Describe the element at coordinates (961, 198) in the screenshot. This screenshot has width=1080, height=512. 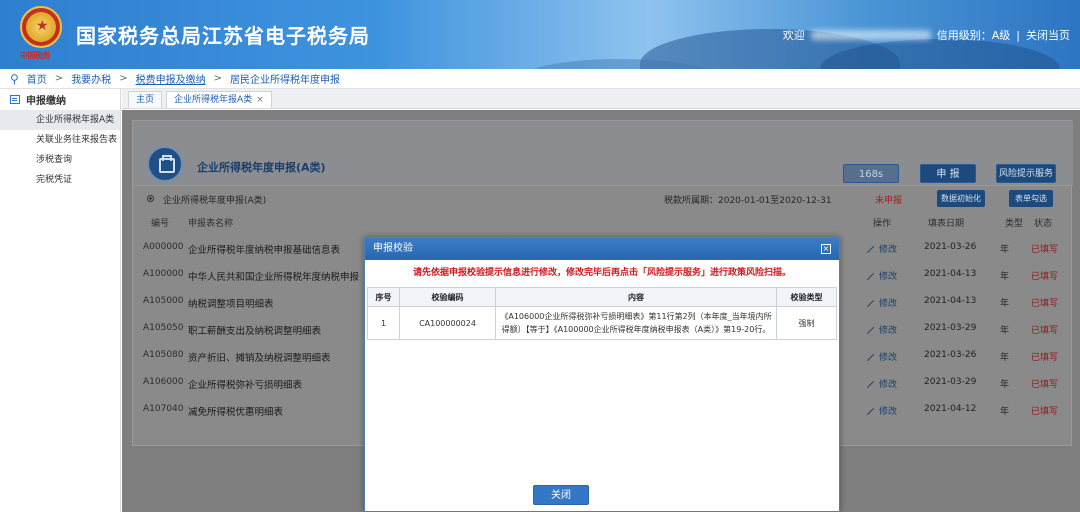
I see `data-init-button: 数据初始化` at that location.